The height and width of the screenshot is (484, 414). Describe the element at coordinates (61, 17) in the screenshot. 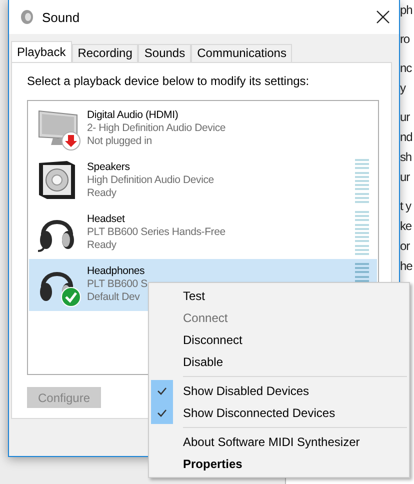

I see `window-title: Sound` at that location.